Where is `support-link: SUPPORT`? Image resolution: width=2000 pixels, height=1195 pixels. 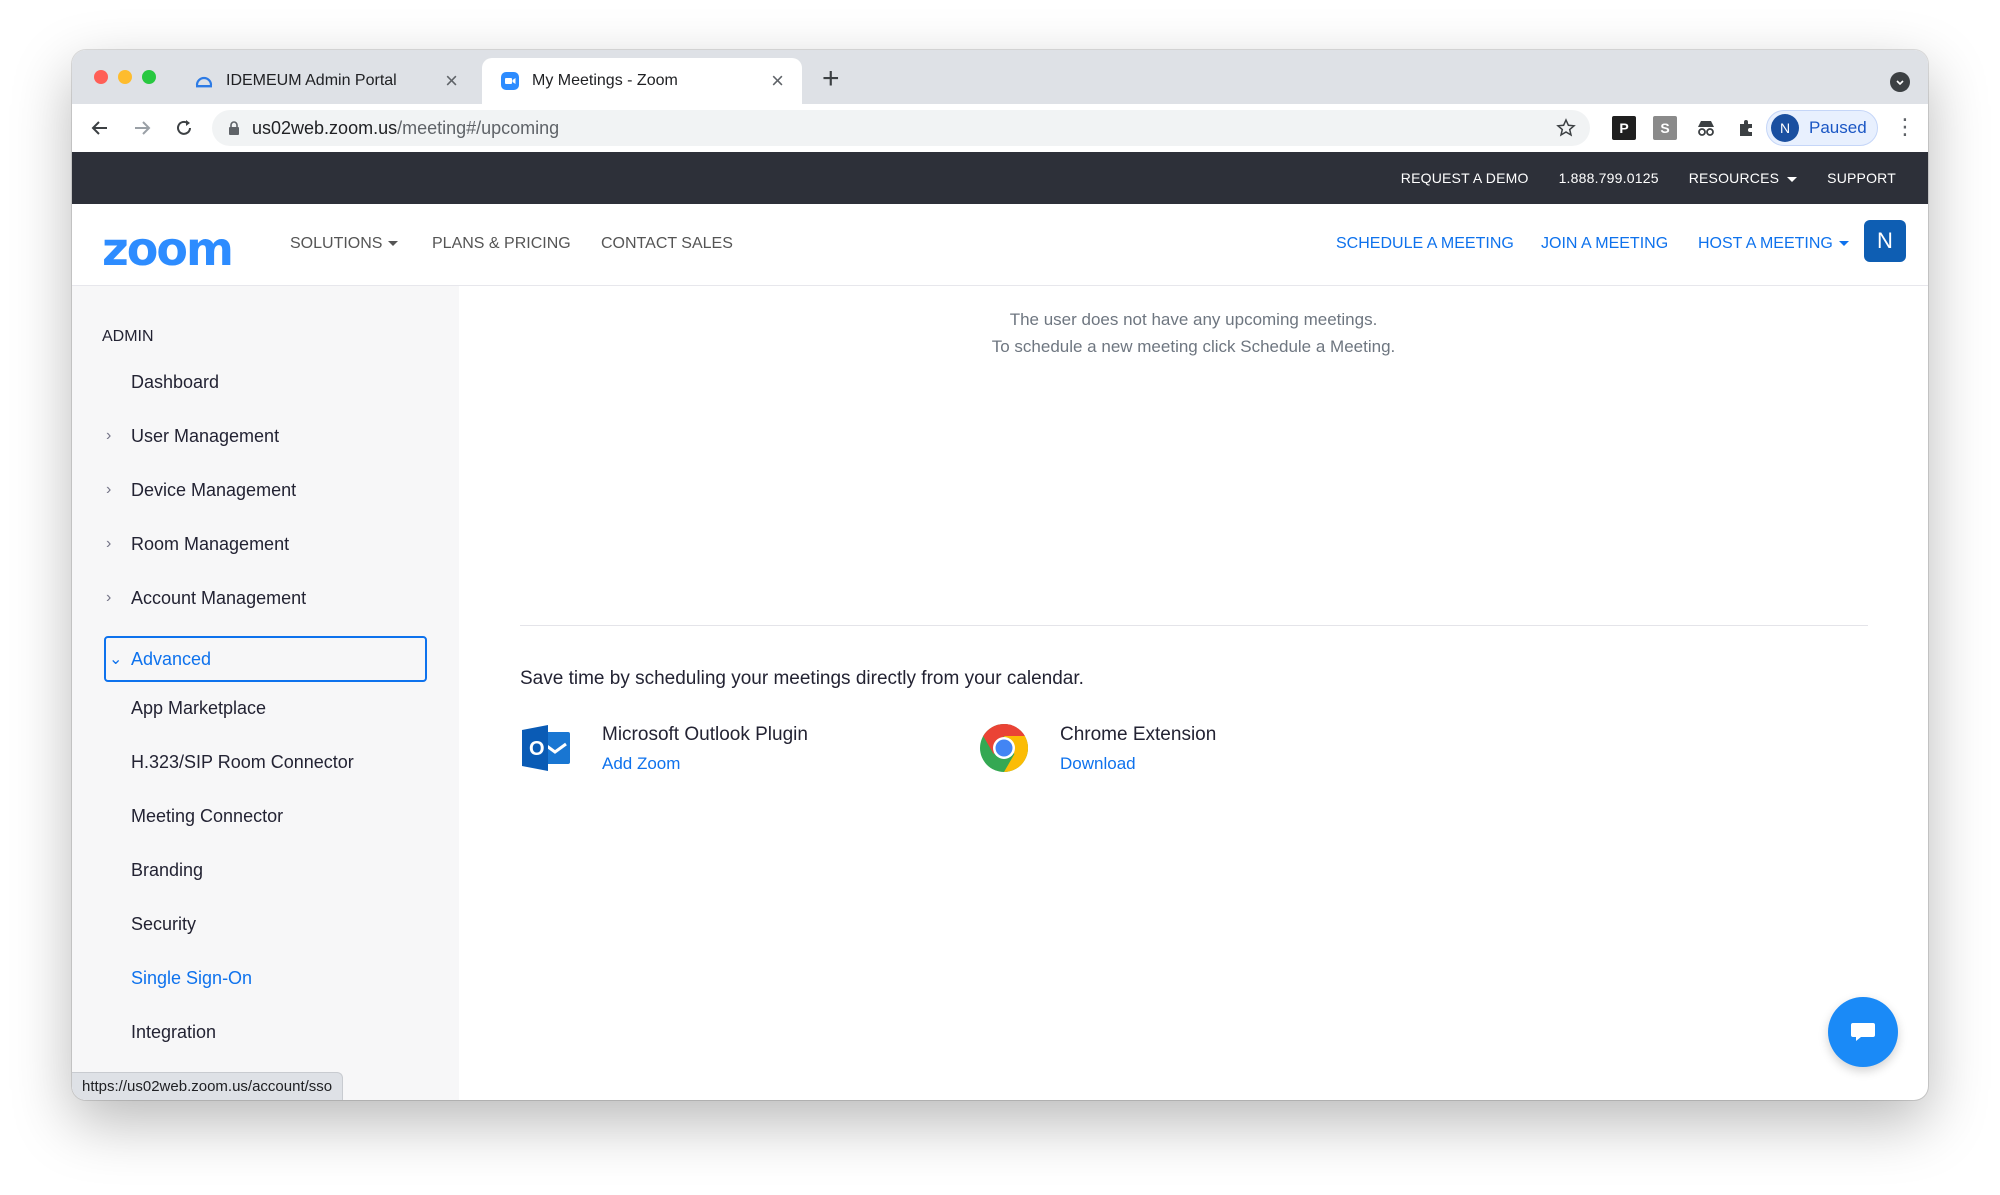 support-link: SUPPORT is located at coordinates (1861, 178).